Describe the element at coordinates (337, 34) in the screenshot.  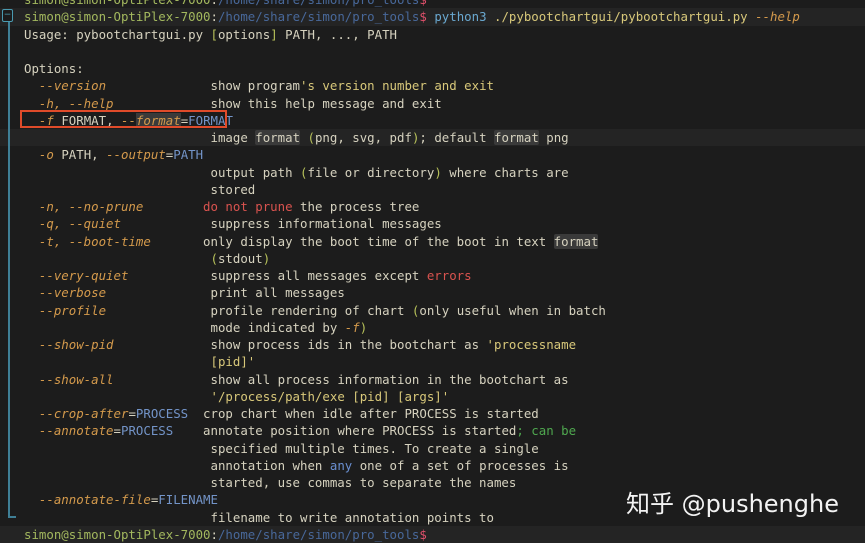
I see `text-segment-txt: PATH, ..., PATH` at that location.